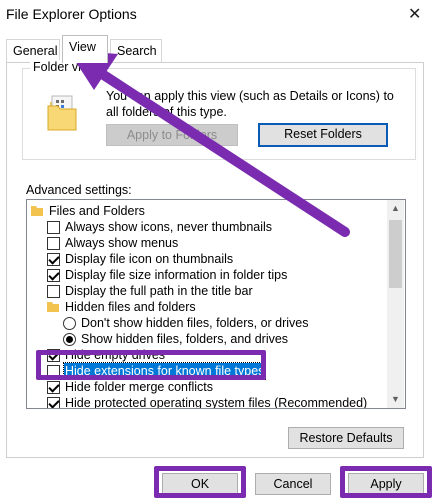  What do you see at coordinates (395, 208) in the screenshot?
I see `scroll-up-icon: ▲` at bounding box center [395, 208].